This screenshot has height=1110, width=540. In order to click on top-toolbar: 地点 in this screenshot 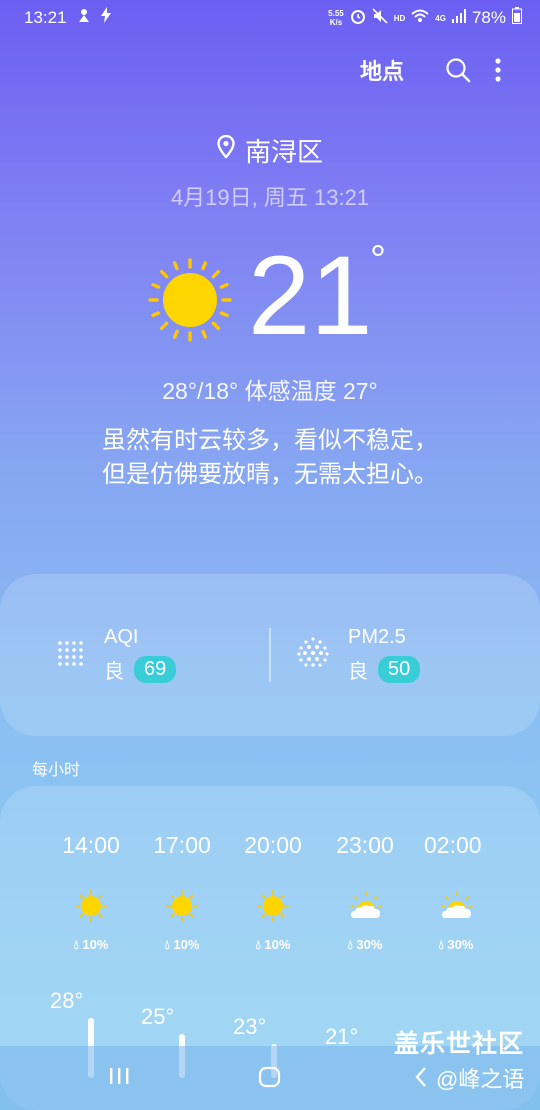, I will do `click(450, 70)`.